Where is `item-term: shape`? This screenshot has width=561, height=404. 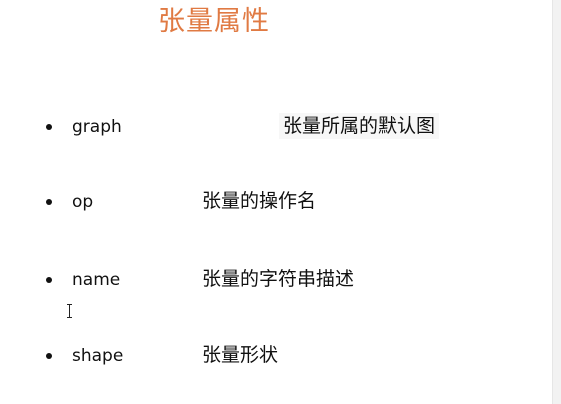 item-term: shape is located at coordinates (98, 356).